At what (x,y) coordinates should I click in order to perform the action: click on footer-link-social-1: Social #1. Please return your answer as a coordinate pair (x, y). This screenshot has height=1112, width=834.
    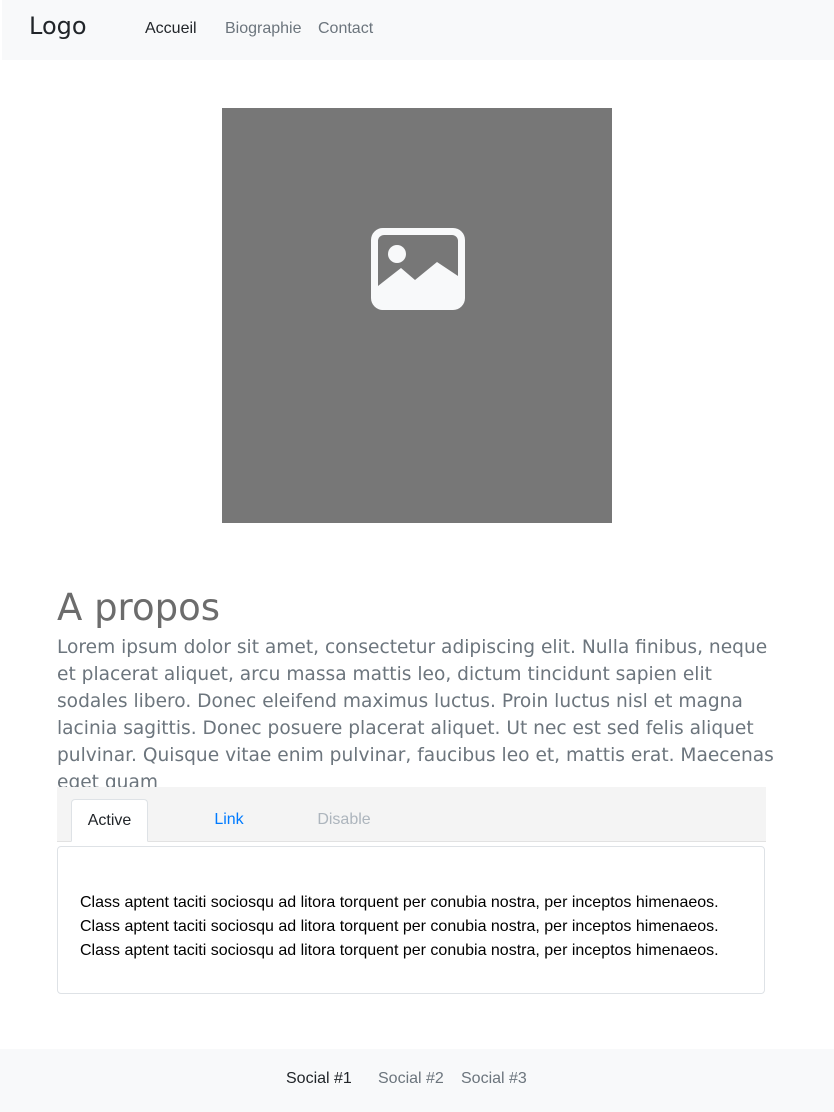
    Looking at the image, I should click on (319, 1079).